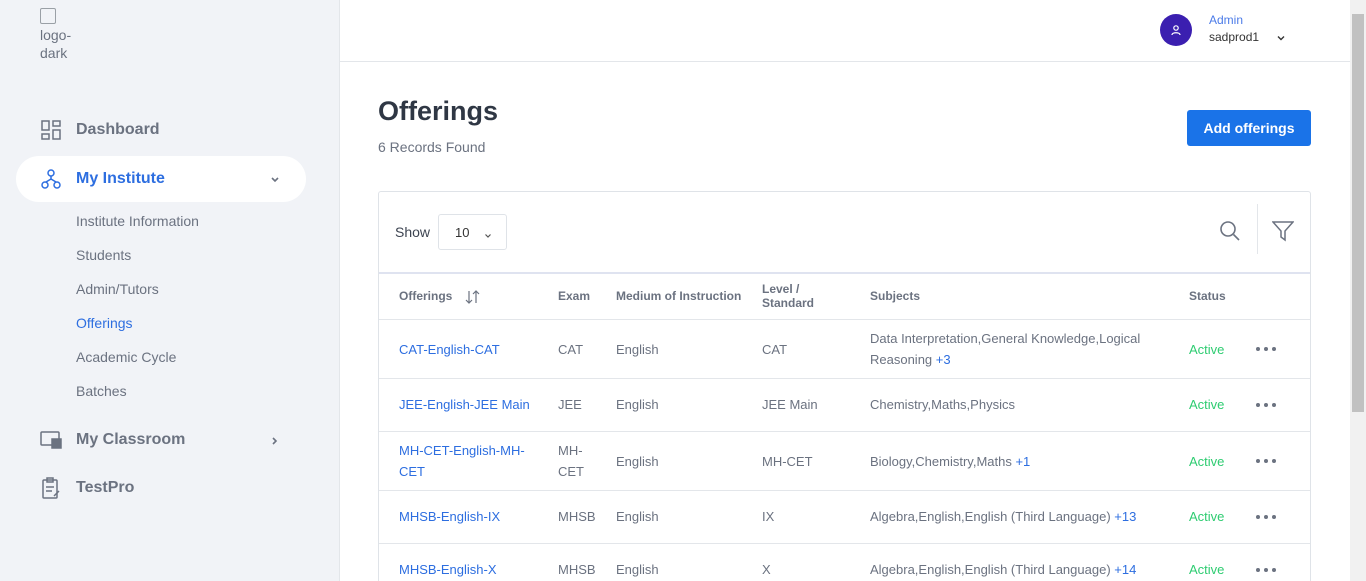 The height and width of the screenshot is (581, 1366). Describe the element at coordinates (679, 296) in the screenshot. I see `column-header-medium: Medium of Instruction` at that location.